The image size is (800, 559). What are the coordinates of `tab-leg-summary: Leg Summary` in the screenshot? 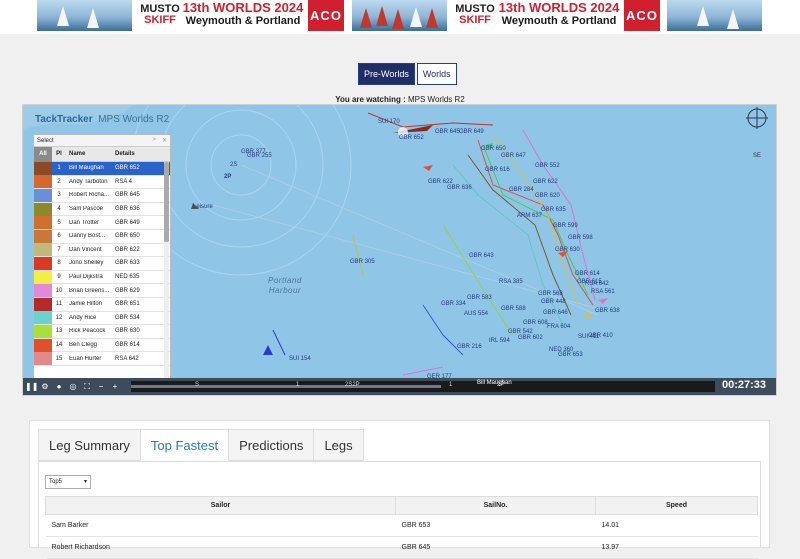 It's located at (89, 445).